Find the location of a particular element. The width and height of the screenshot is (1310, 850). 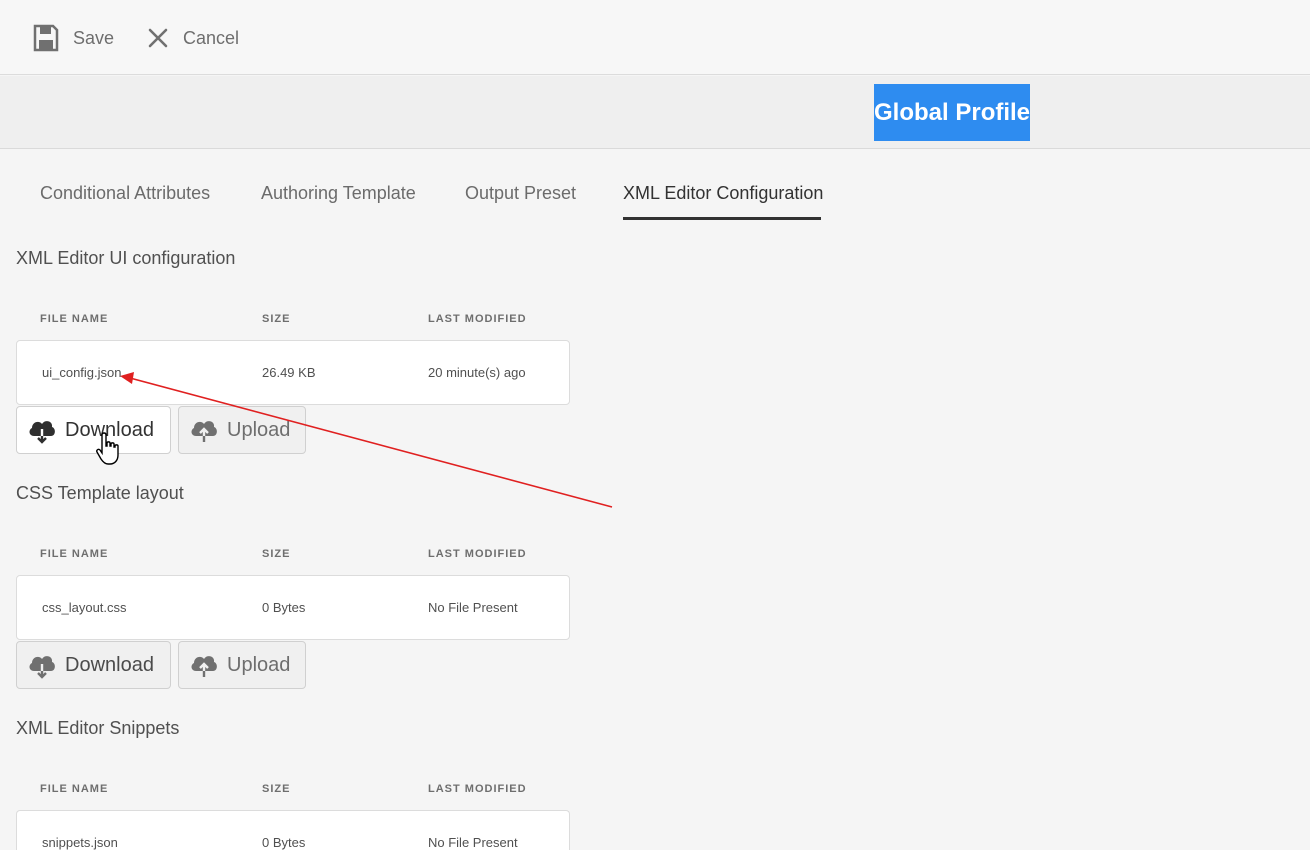

file-row: css_layout.css 0 Bytes No File Present is located at coordinates (293, 607).